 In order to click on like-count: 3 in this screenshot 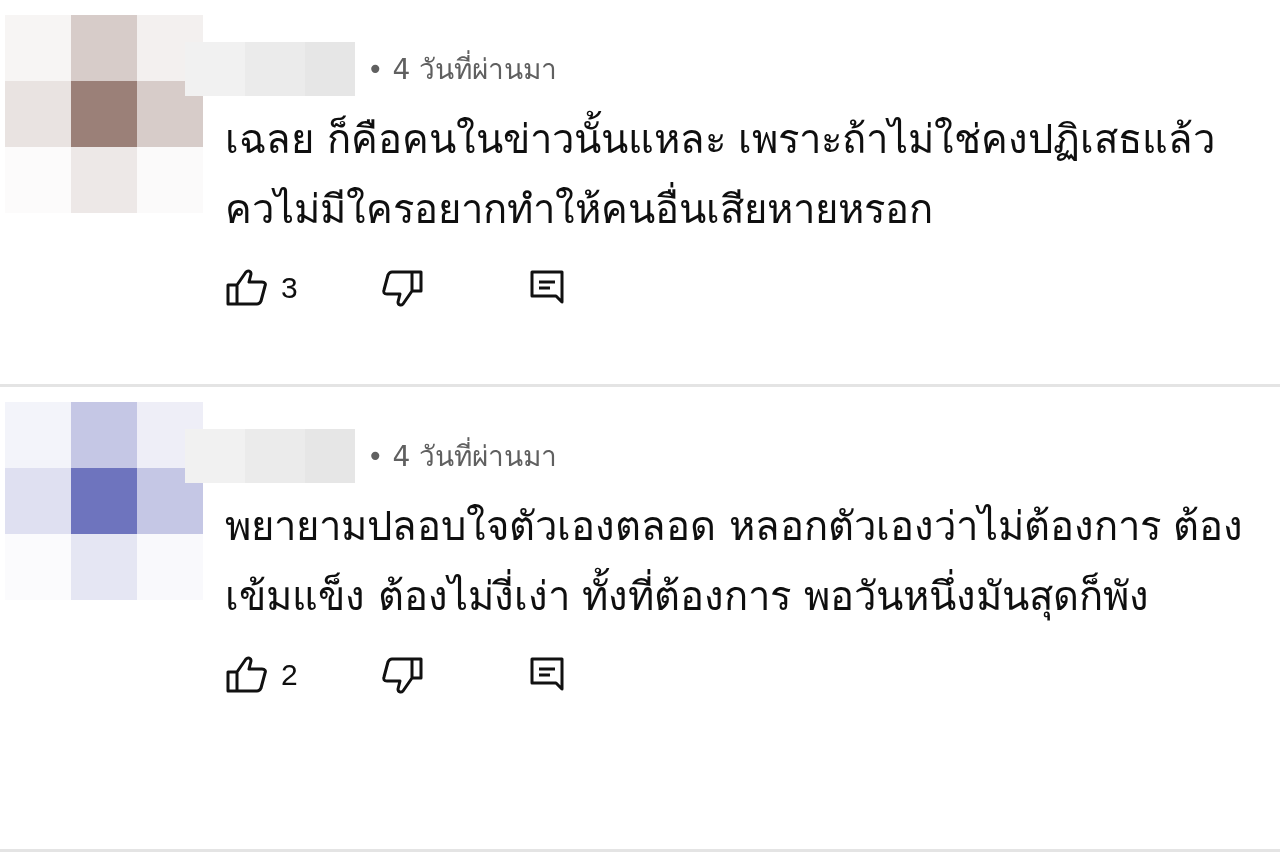, I will do `click(289, 288)`.